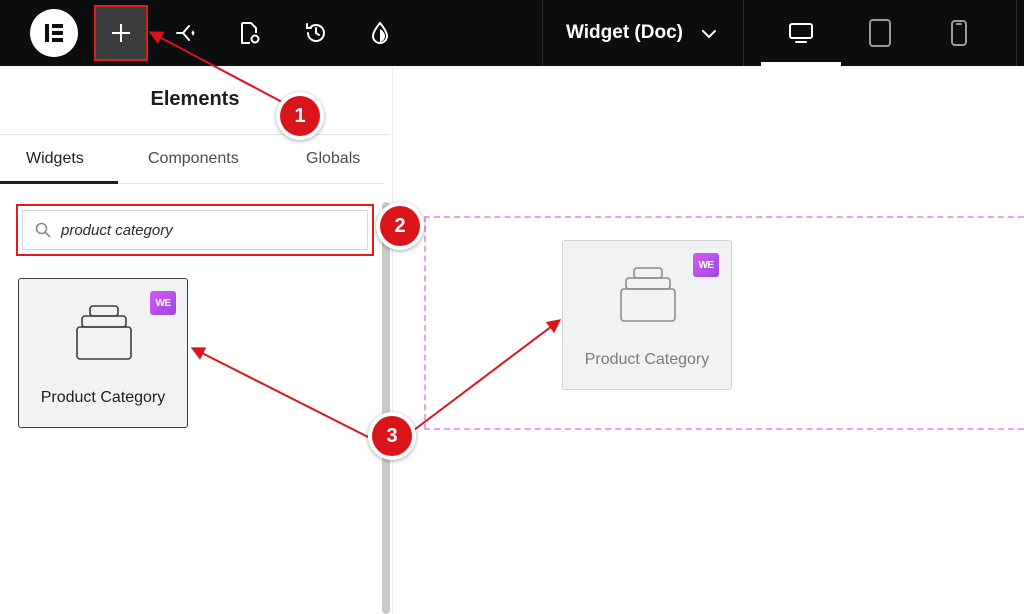 This screenshot has height=614, width=1024. I want to click on marker-number: 1, so click(300, 116).